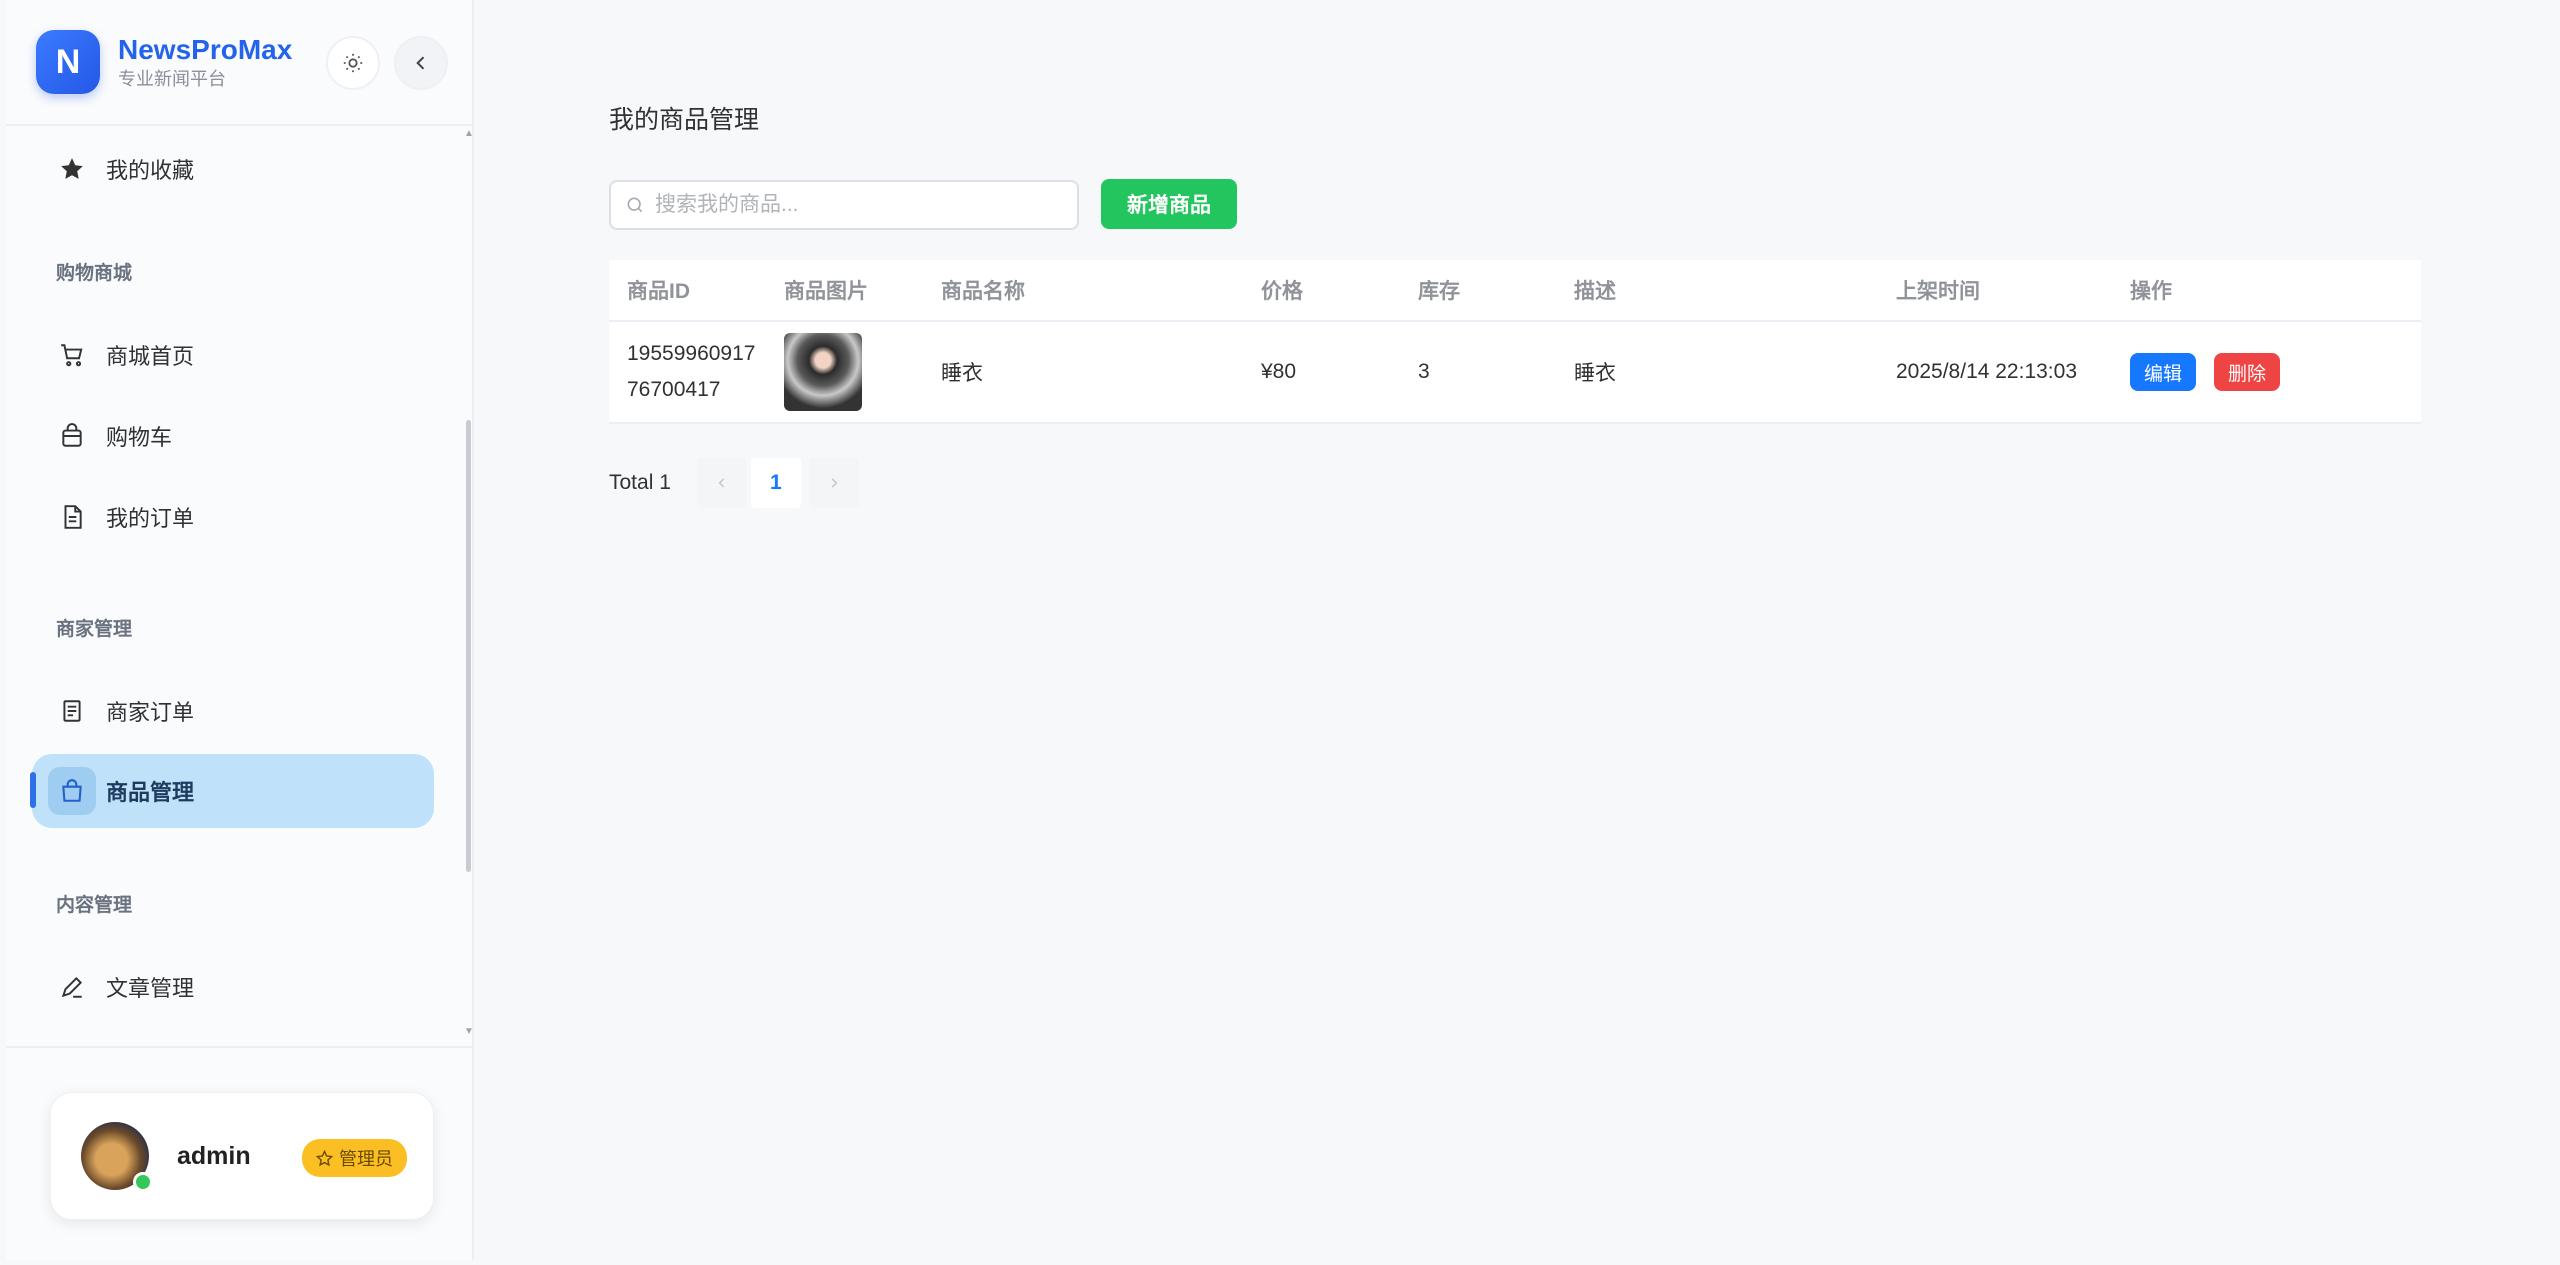 The height and width of the screenshot is (1265, 2560). I want to click on edit-button: 编辑, so click(2163, 372).